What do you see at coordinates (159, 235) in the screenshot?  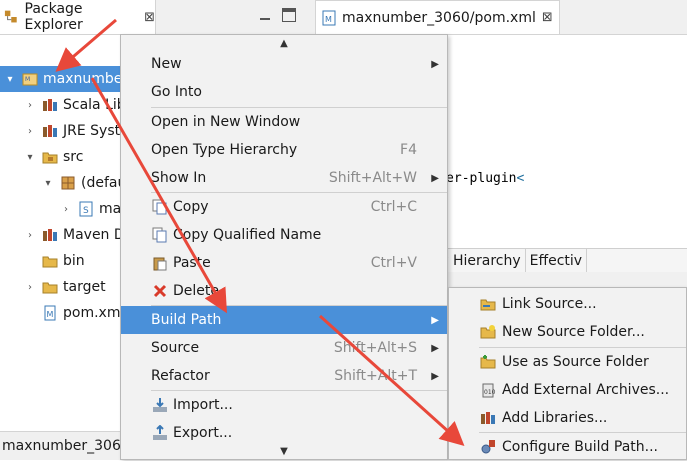 I see `copy-qualified-icon` at bounding box center [159, 235].